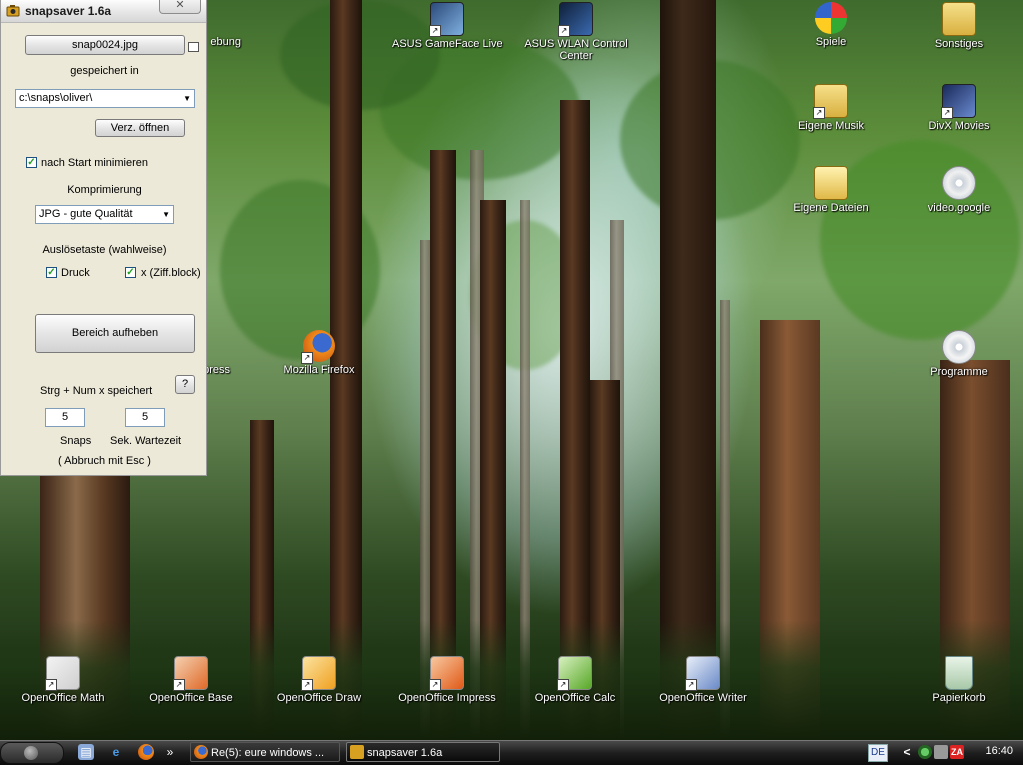 The width and height of the screenshot is (1023, 765). I want to click on taskbar-item-snapsaver: snapsaver 1.6a, so click(423, 752).